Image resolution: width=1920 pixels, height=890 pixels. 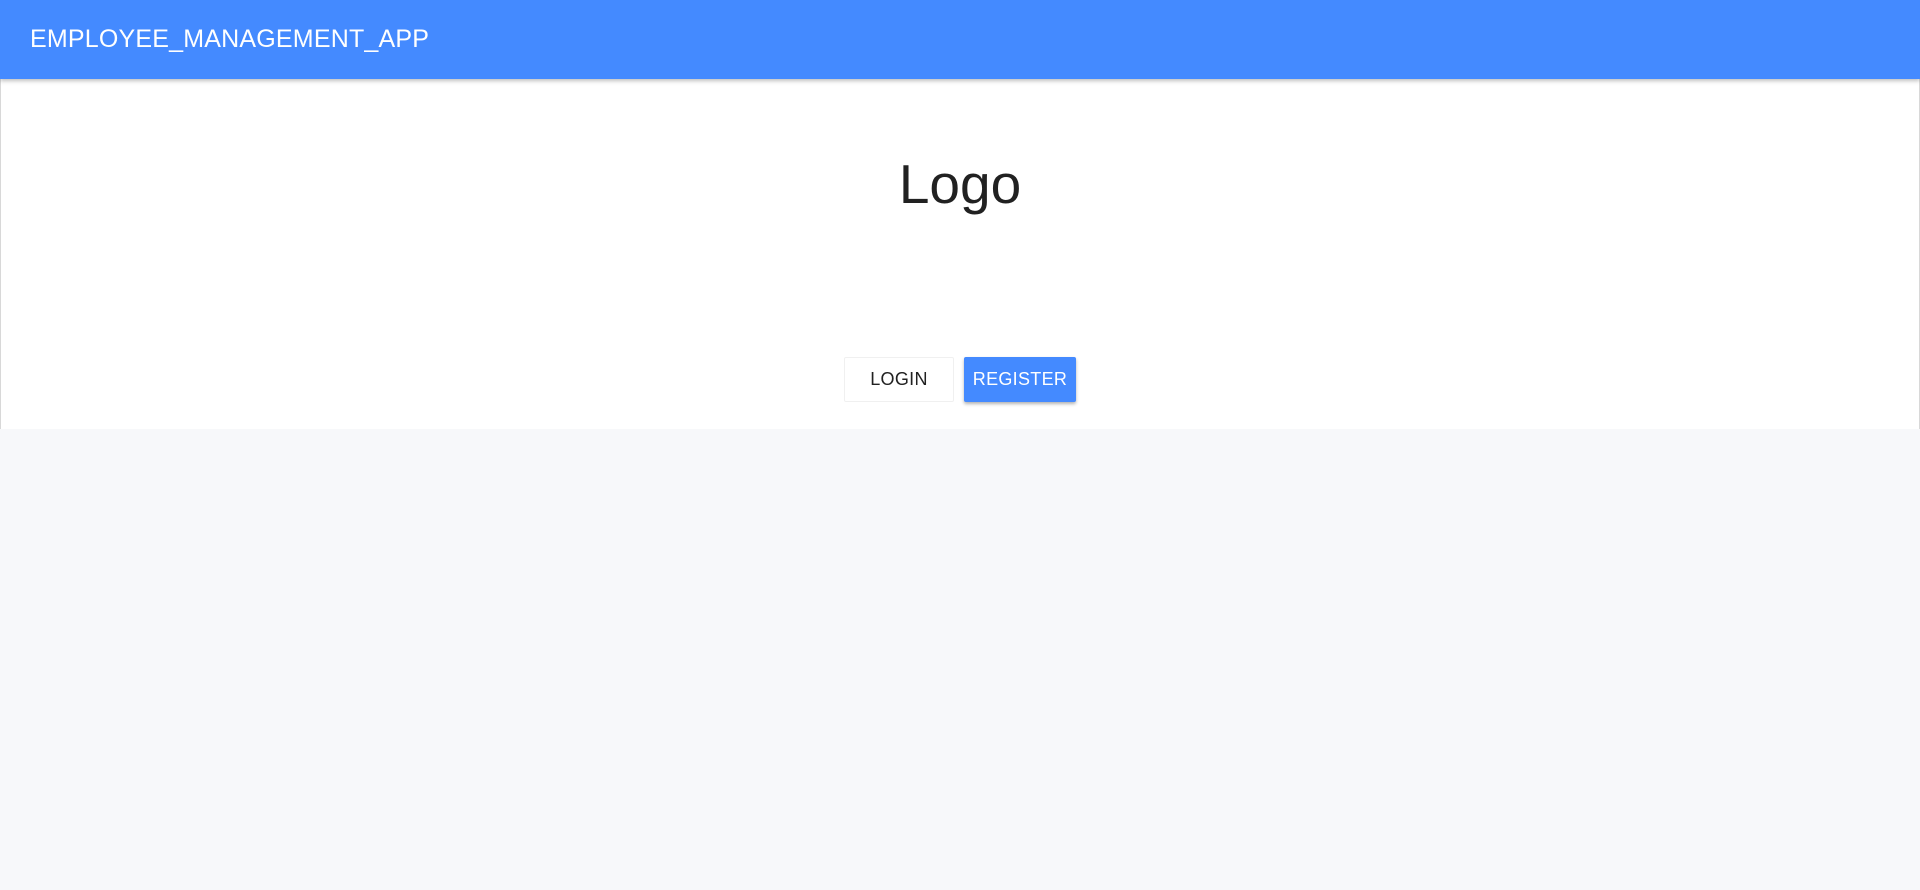 I want to click on app-title: EMPLOYEE_MANAGEMENT_APP, so click(x=230, y=39).